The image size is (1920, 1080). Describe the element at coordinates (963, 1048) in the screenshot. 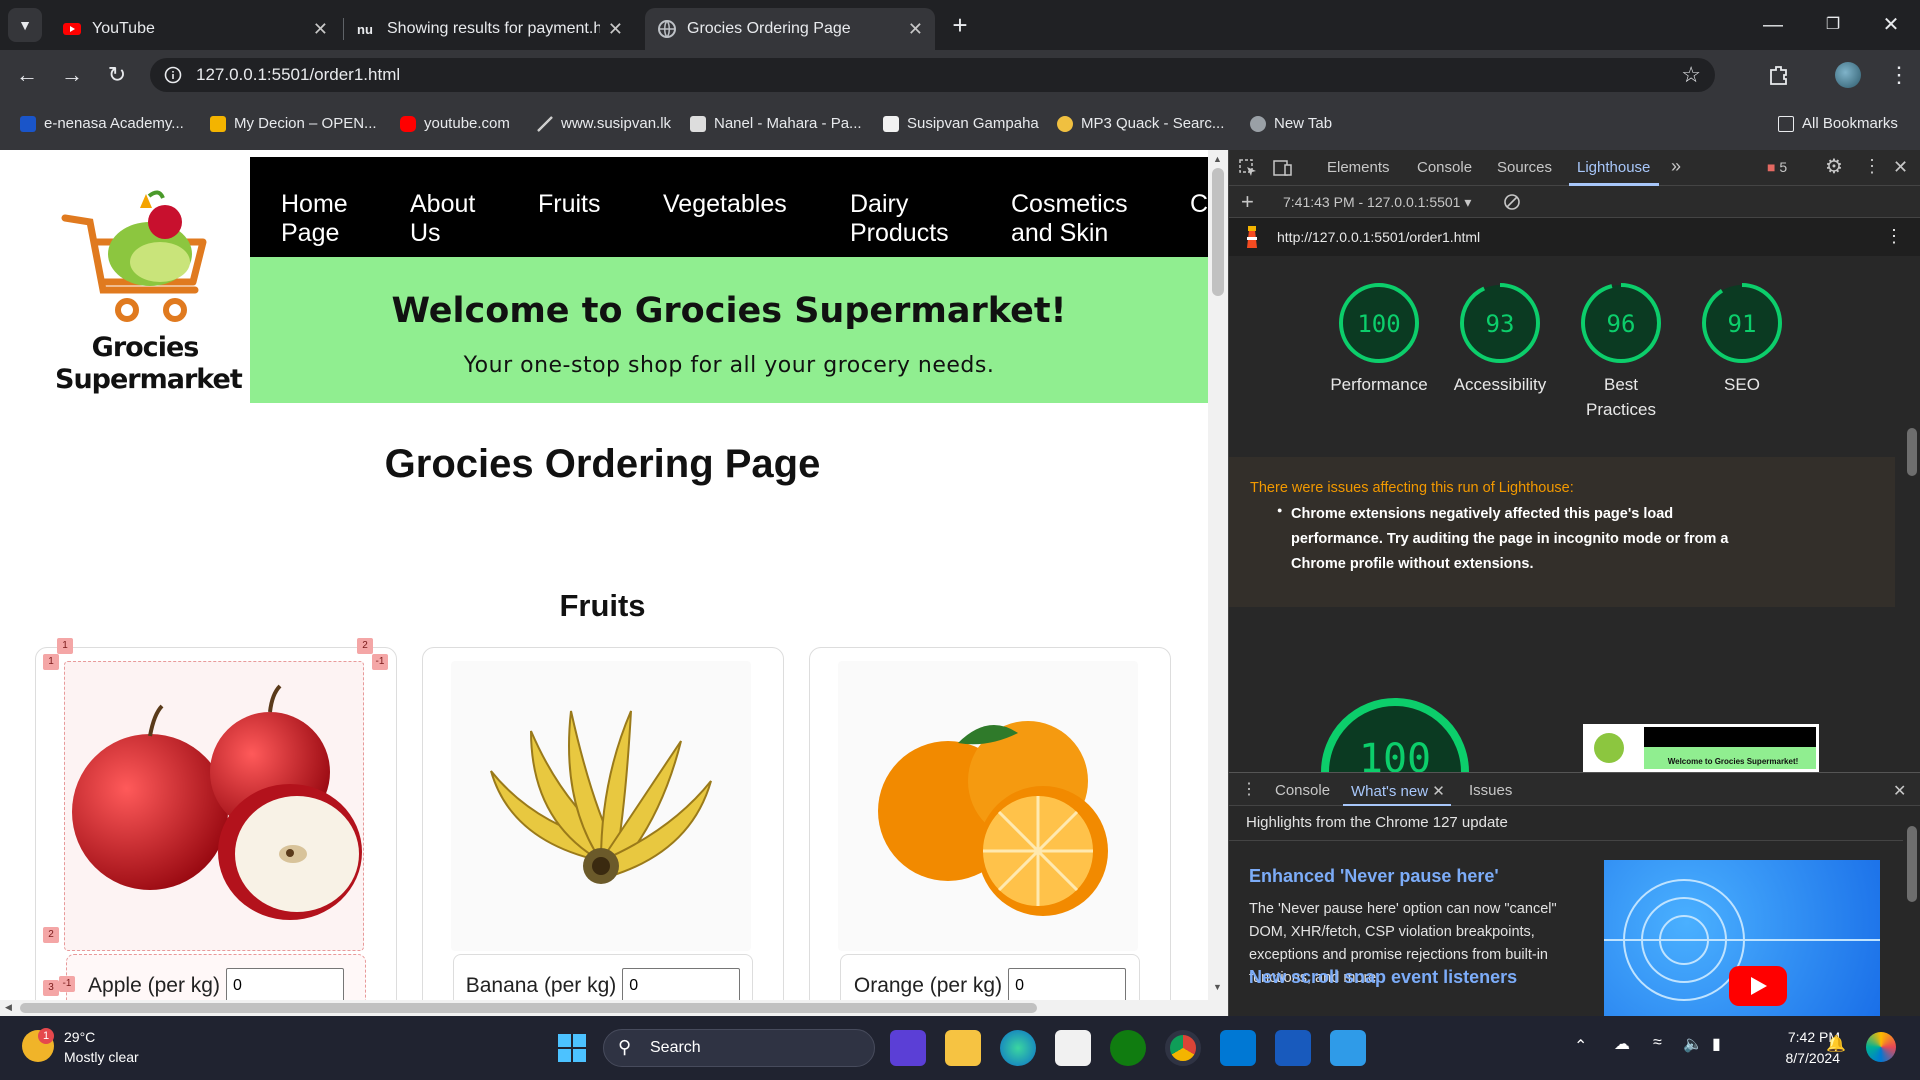

I see `file-explorer-icon` at that location.